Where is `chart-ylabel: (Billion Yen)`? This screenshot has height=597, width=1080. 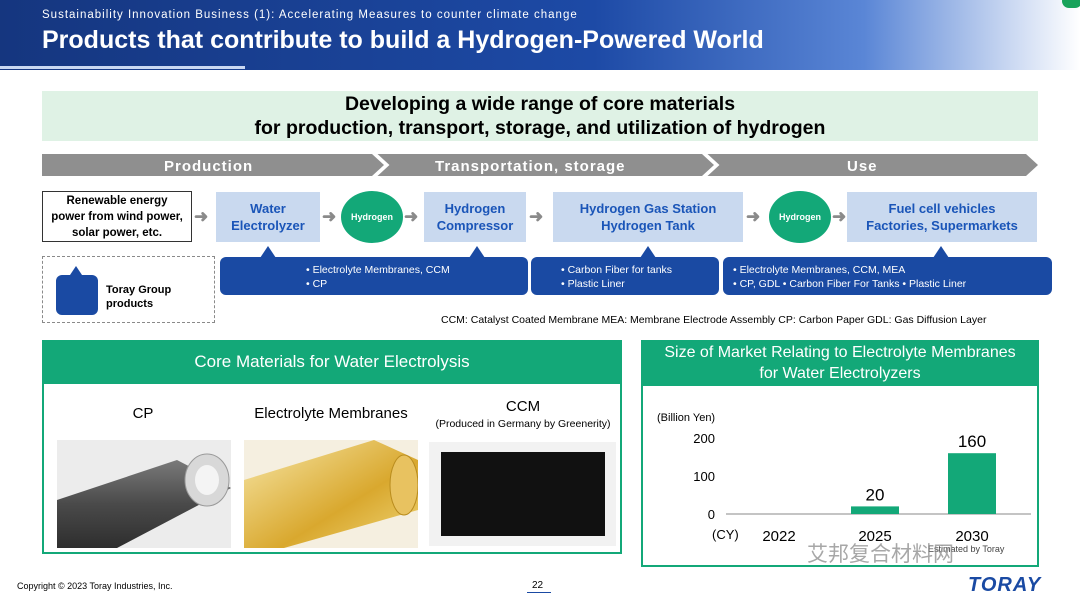
chart-ylabel: (Billion Yen) is located at coordinates (686, 418).